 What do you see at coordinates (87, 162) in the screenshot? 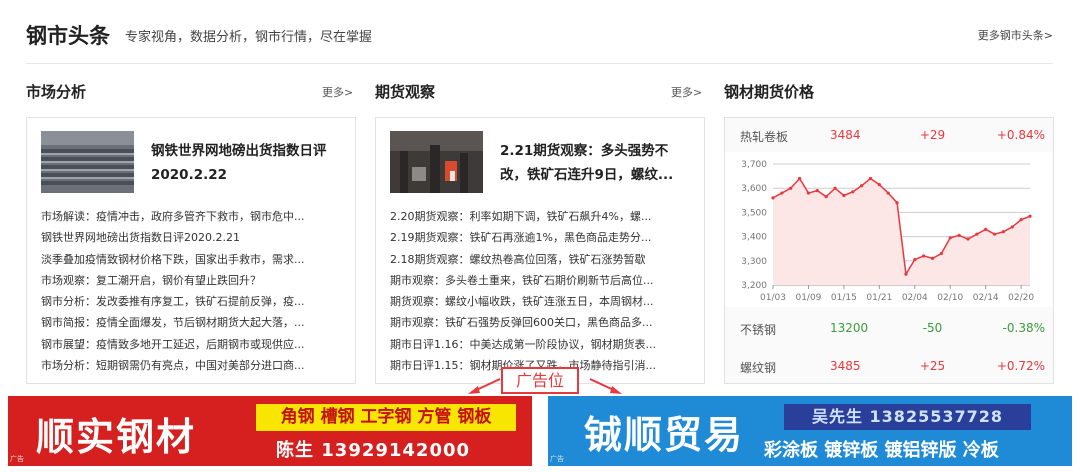
I see `steel-plates-thumbnail` at bounding box center [87, 162].